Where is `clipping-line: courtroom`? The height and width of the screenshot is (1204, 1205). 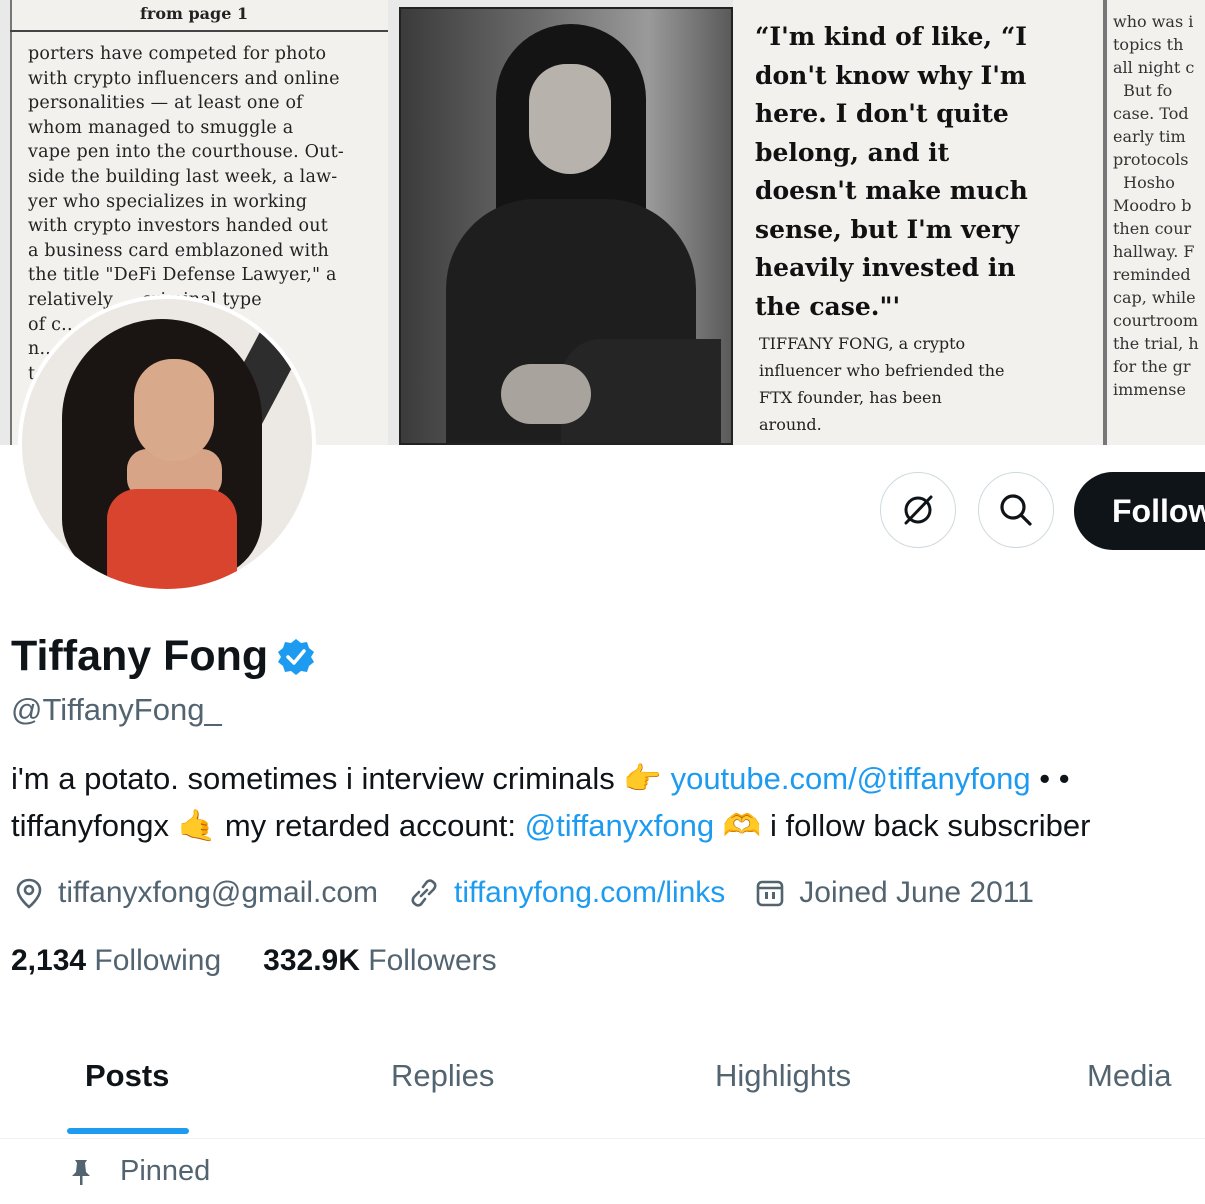 clipping-line: courtroom is located at coordinates (1156, 320).